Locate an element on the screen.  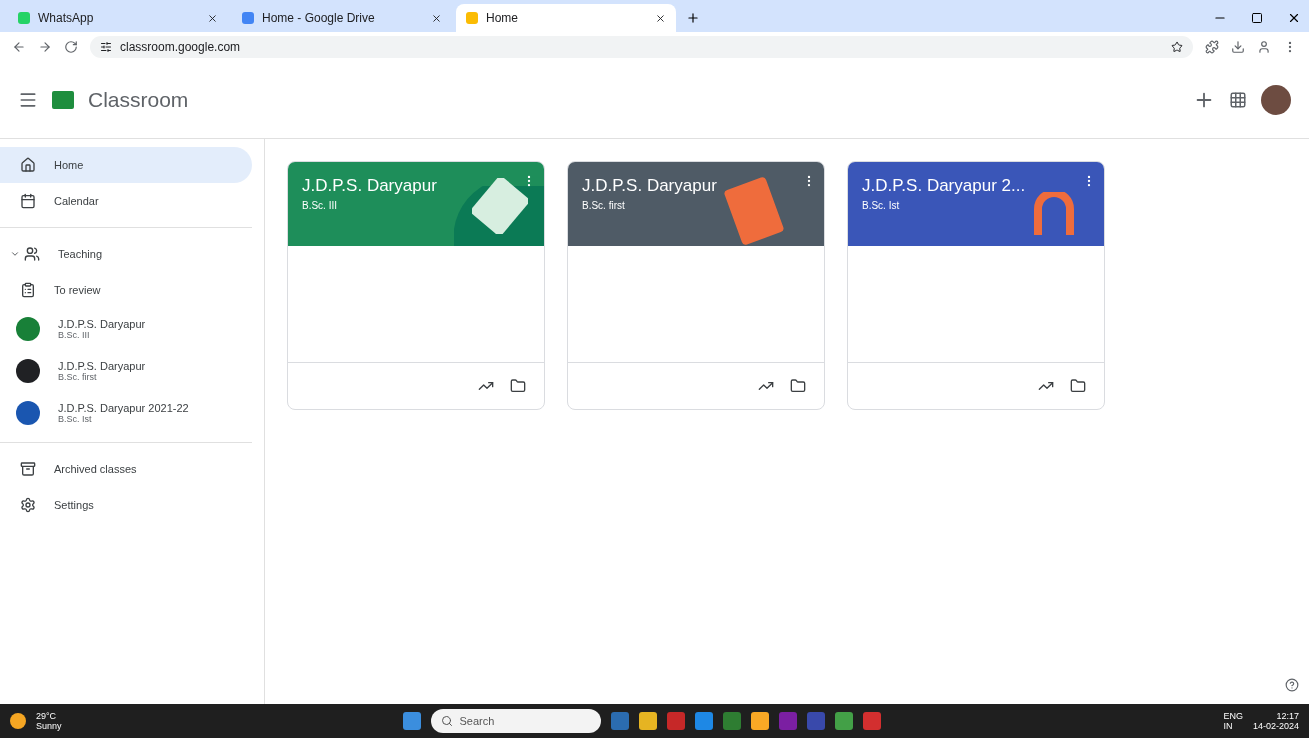
address-bar: classroom.google.com is located at coordinates (641, 47).